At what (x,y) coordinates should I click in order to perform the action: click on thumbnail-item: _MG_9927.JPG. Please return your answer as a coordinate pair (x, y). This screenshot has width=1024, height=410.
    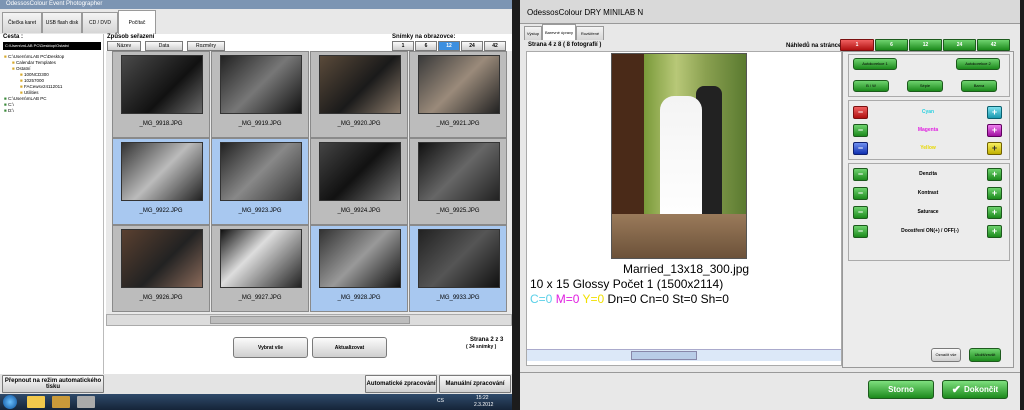
    Looking at the image, I should click on (260, 268).